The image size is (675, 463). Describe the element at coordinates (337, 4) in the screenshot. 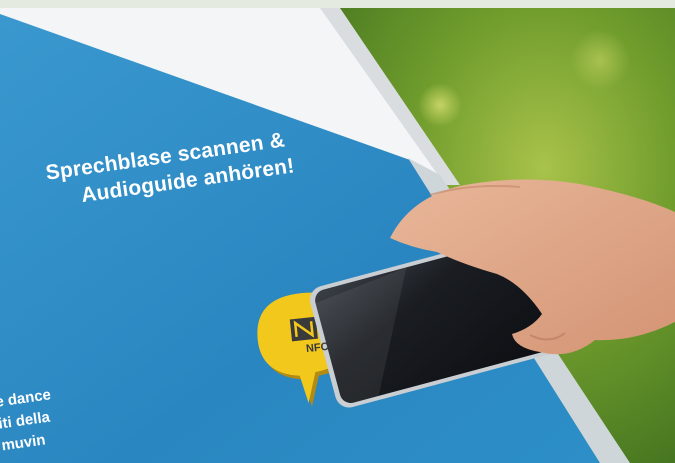

I see `top-strip` at that location.